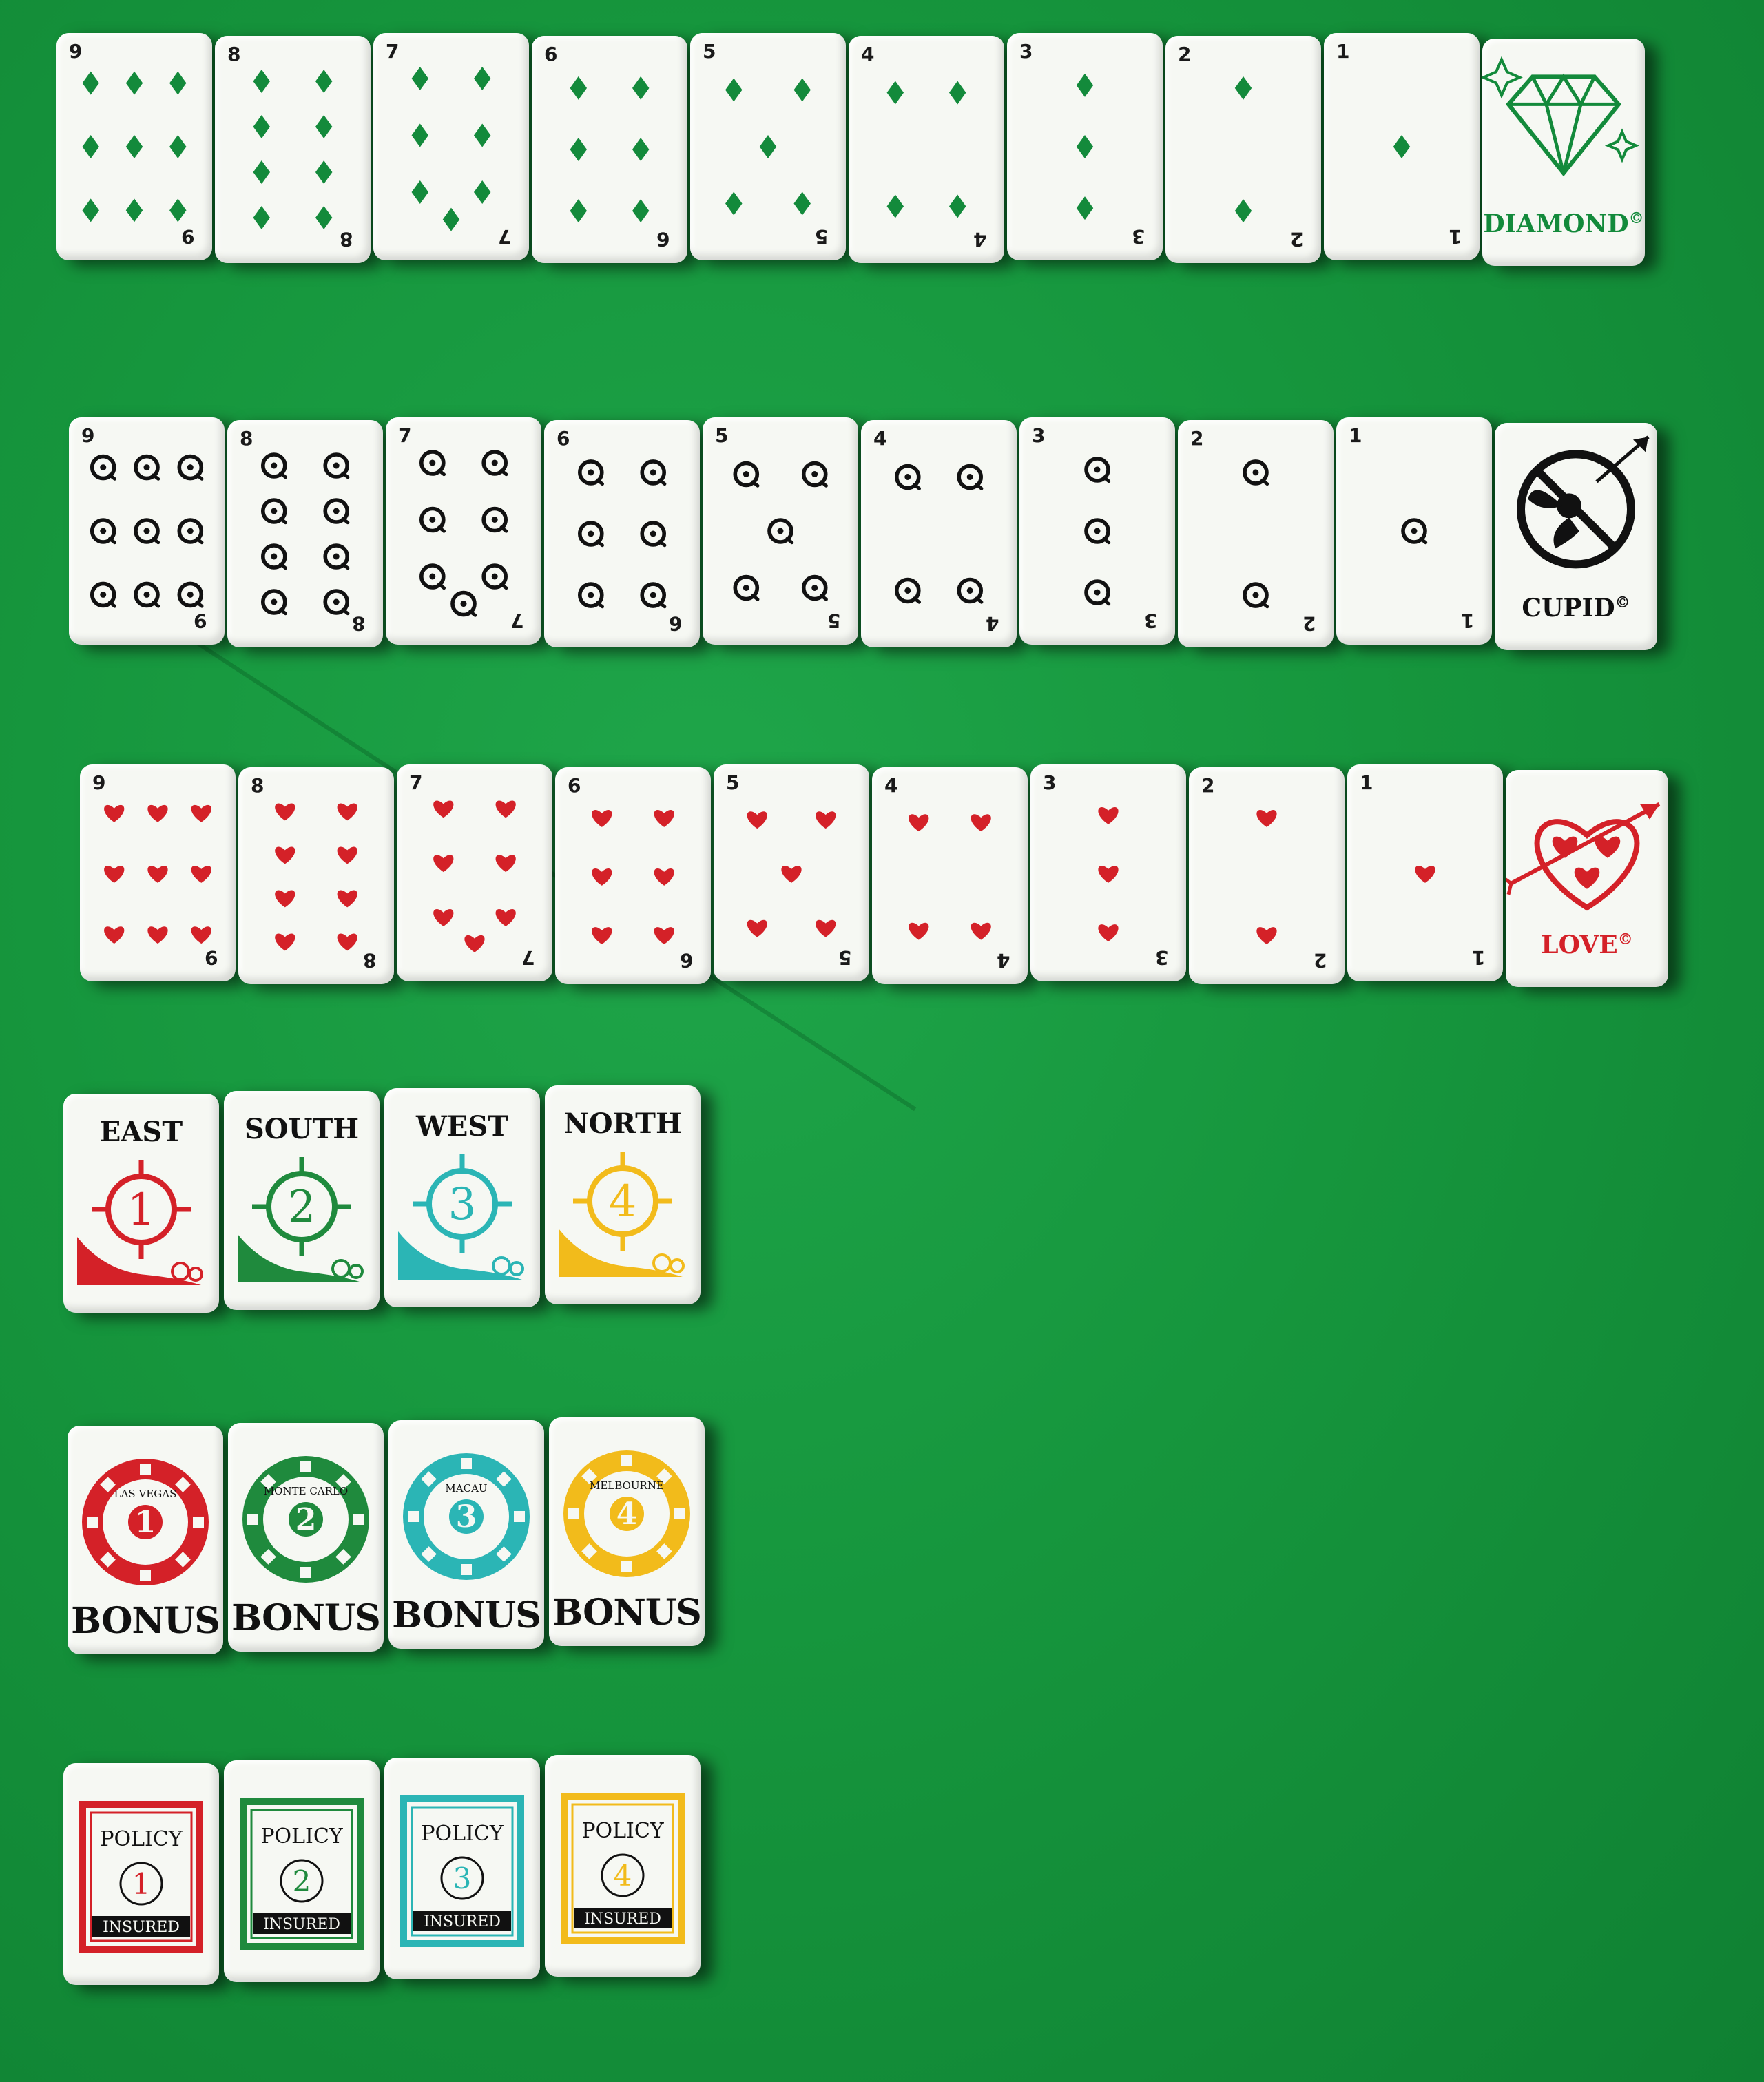  Describe the element at coordinates (302, 1881) in the screenshot. I see `policy-number: 2` at that location.